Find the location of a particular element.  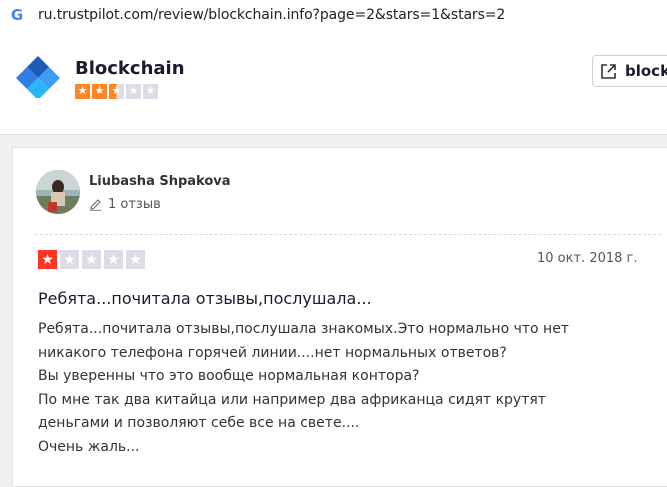

external-link-icon is located at coordinates (608, 71).